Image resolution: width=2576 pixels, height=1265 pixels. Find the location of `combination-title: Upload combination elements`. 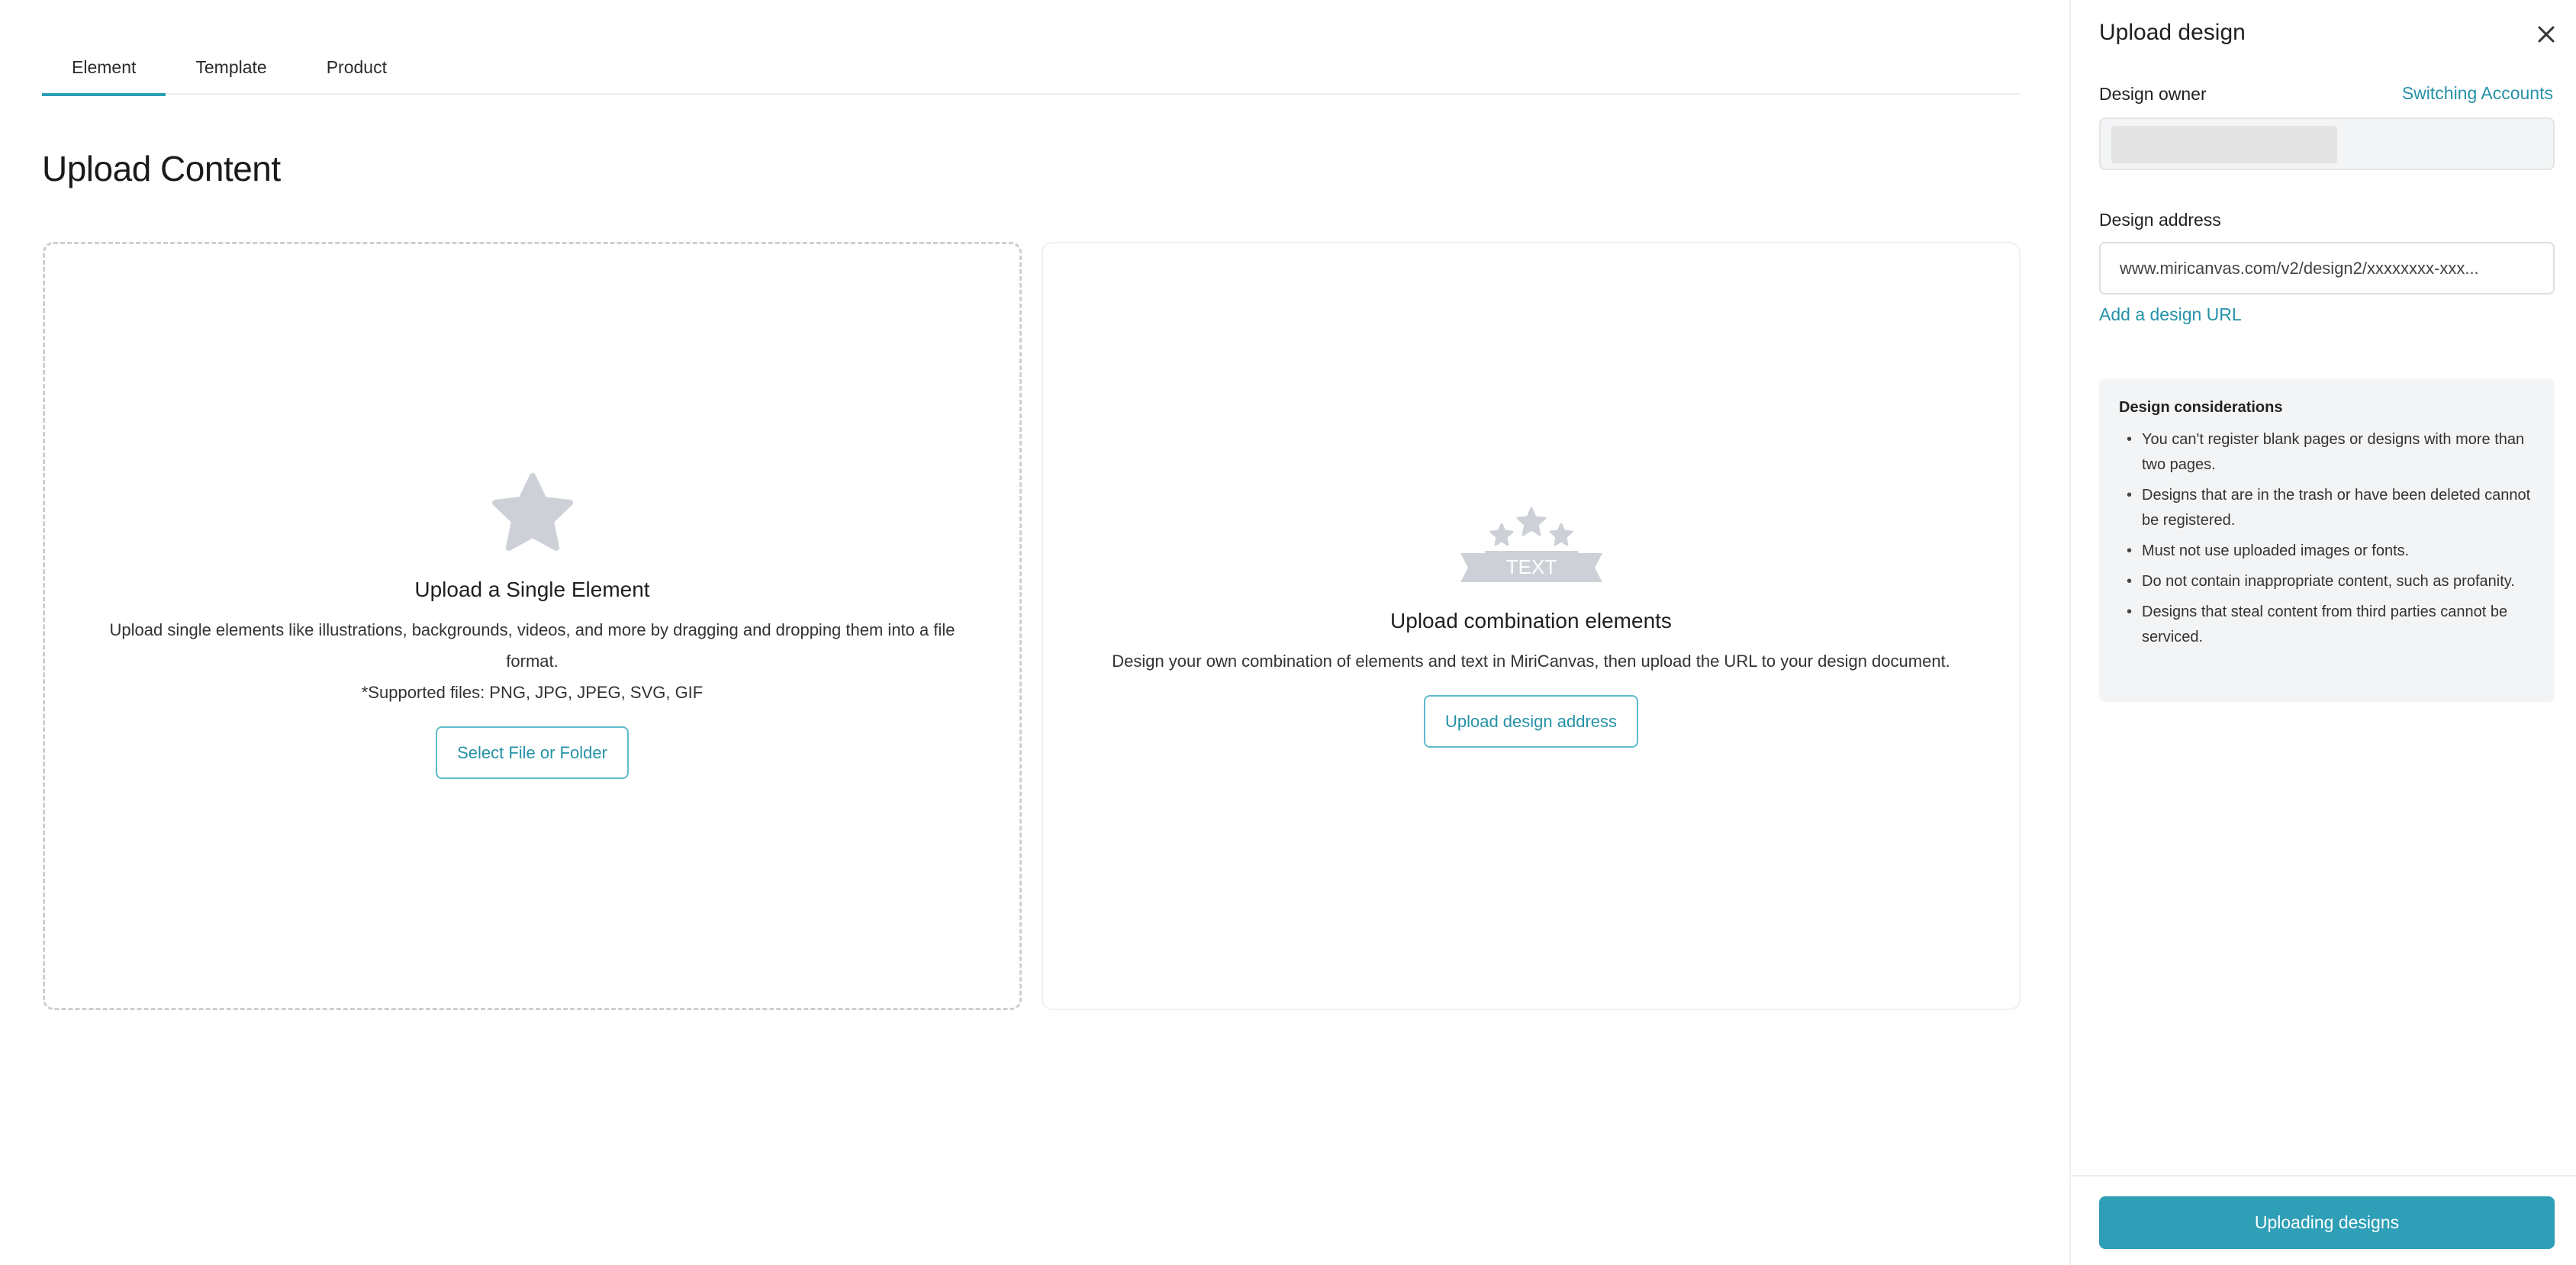

combination-title: Upload combination elements is located at coordinates (1531, 620).